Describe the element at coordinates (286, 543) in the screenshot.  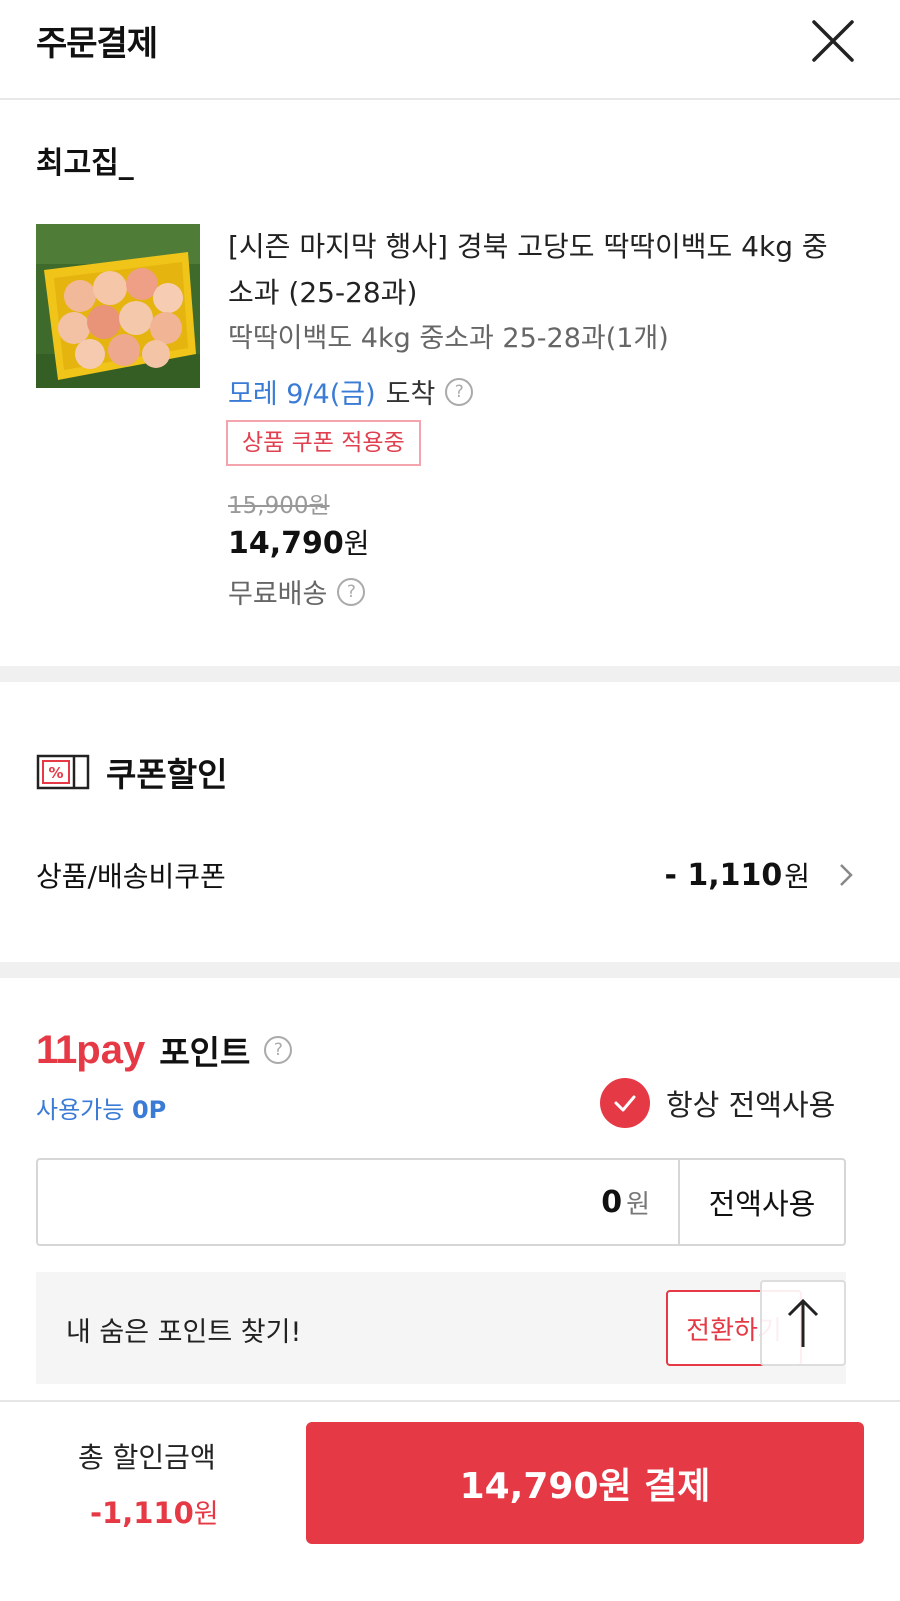
I see `sale-price-number: 14,790` at that location.